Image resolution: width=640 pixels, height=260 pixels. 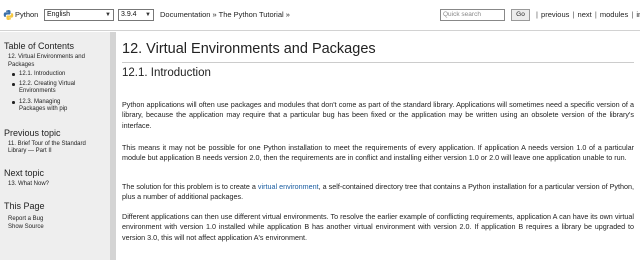 I want to click on toc-item-line1: 12.2. Creating Virtual, so click(x=47, y=83).